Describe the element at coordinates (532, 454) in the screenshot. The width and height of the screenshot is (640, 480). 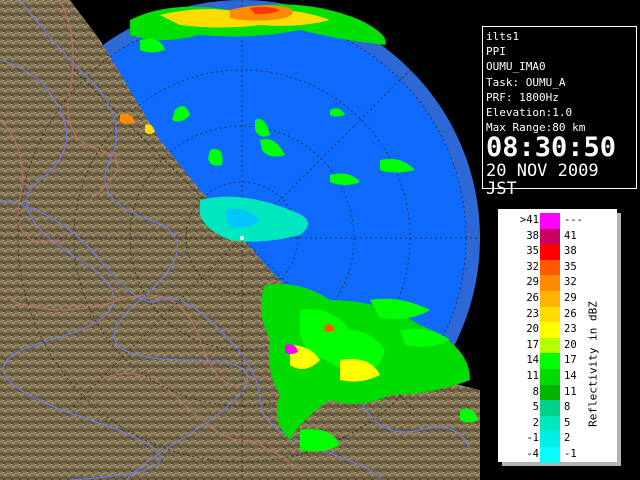
I see `legend-low-value: -4` at that location.